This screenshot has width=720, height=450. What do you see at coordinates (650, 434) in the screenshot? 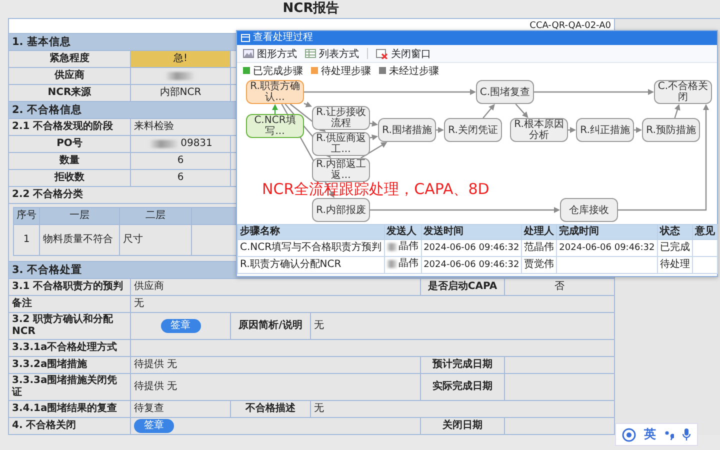
I see `ime-mode: 英` at bounding box center [650, 434].